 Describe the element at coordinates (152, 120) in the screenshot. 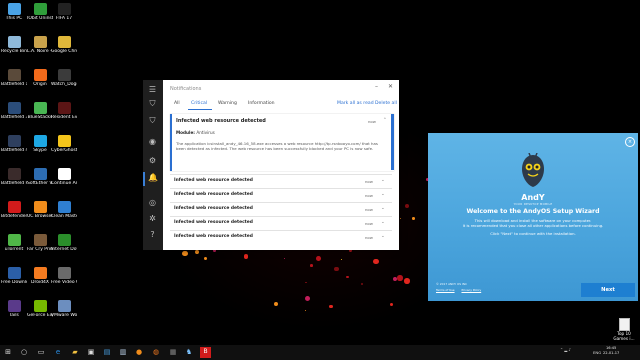

I see `shield-icon-2: ⛉` at that location.